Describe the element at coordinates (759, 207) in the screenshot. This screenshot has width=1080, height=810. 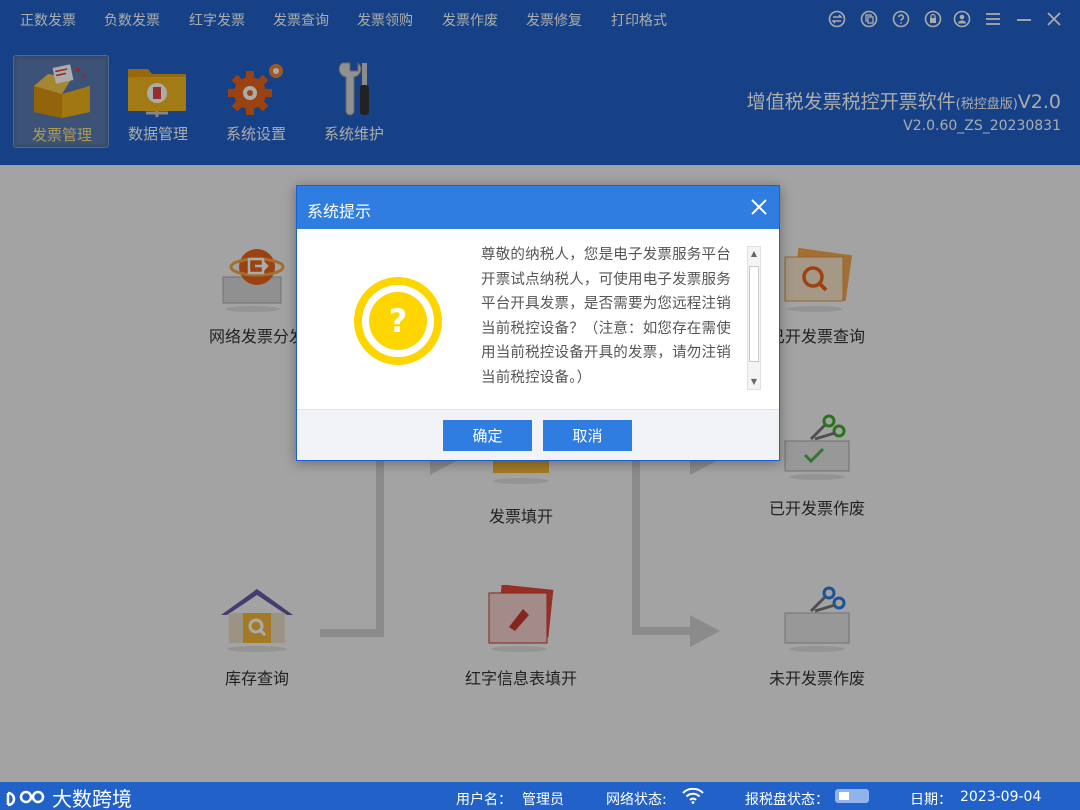
I see `dialog-close-icon` at that location.